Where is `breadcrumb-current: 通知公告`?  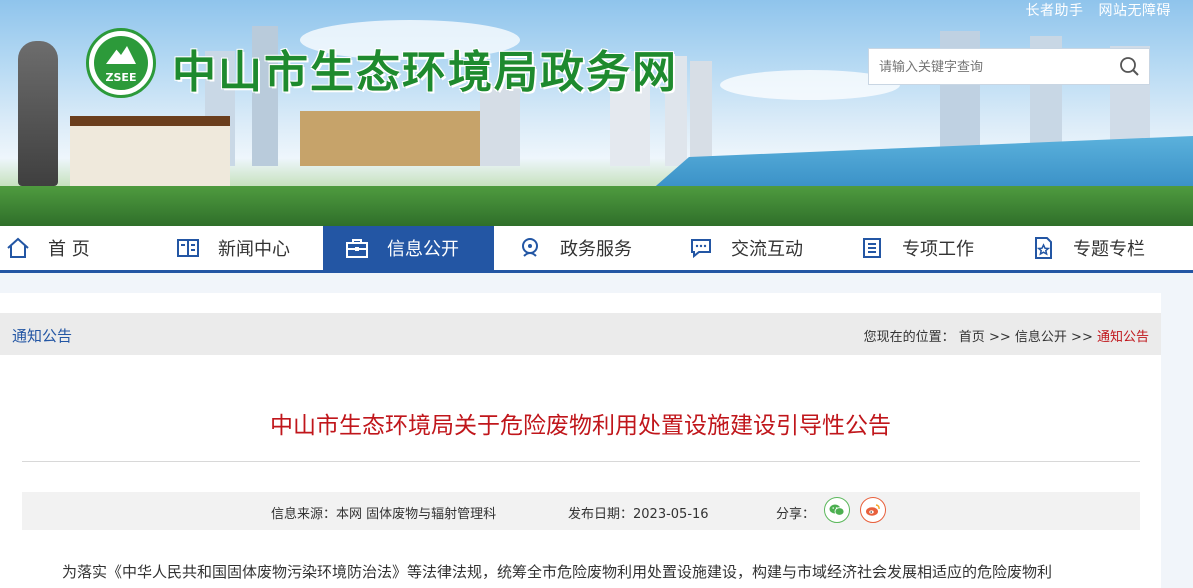
breadcrumb-current: 通知公告 is located at coordinates (1123, 337).